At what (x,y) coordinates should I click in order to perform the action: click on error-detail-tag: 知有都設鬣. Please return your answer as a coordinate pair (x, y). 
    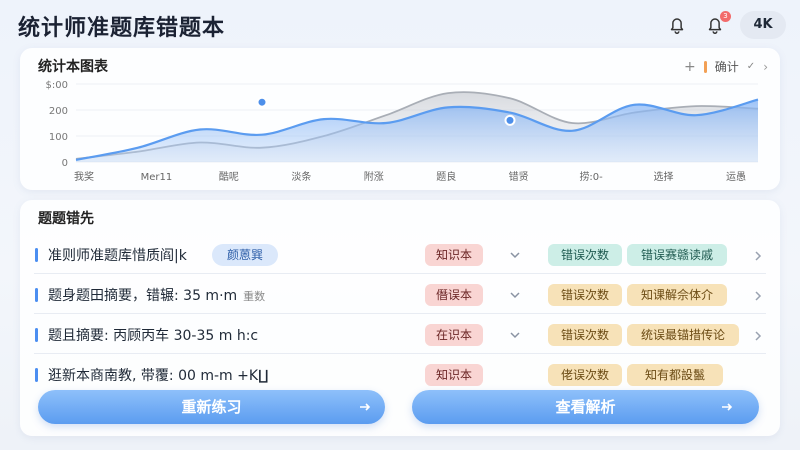
    Looking at the image, I should click on (675, 375).